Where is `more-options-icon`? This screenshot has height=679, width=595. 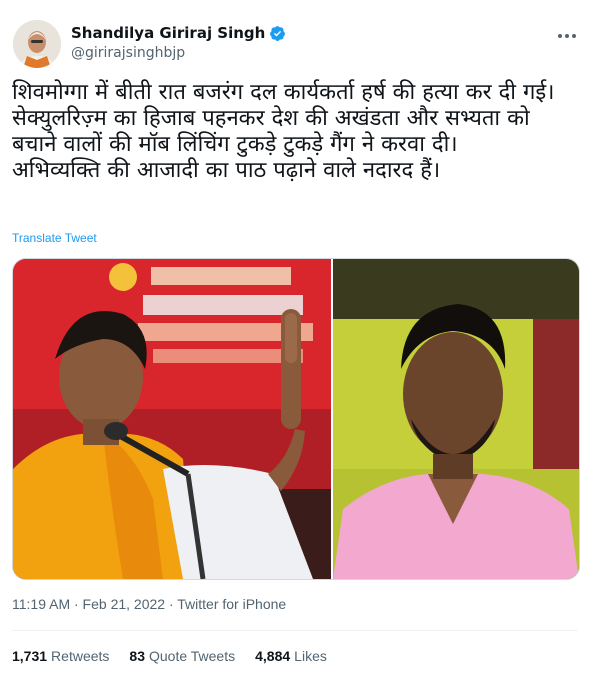
more-options-icon is located at coordinates (567, 36).